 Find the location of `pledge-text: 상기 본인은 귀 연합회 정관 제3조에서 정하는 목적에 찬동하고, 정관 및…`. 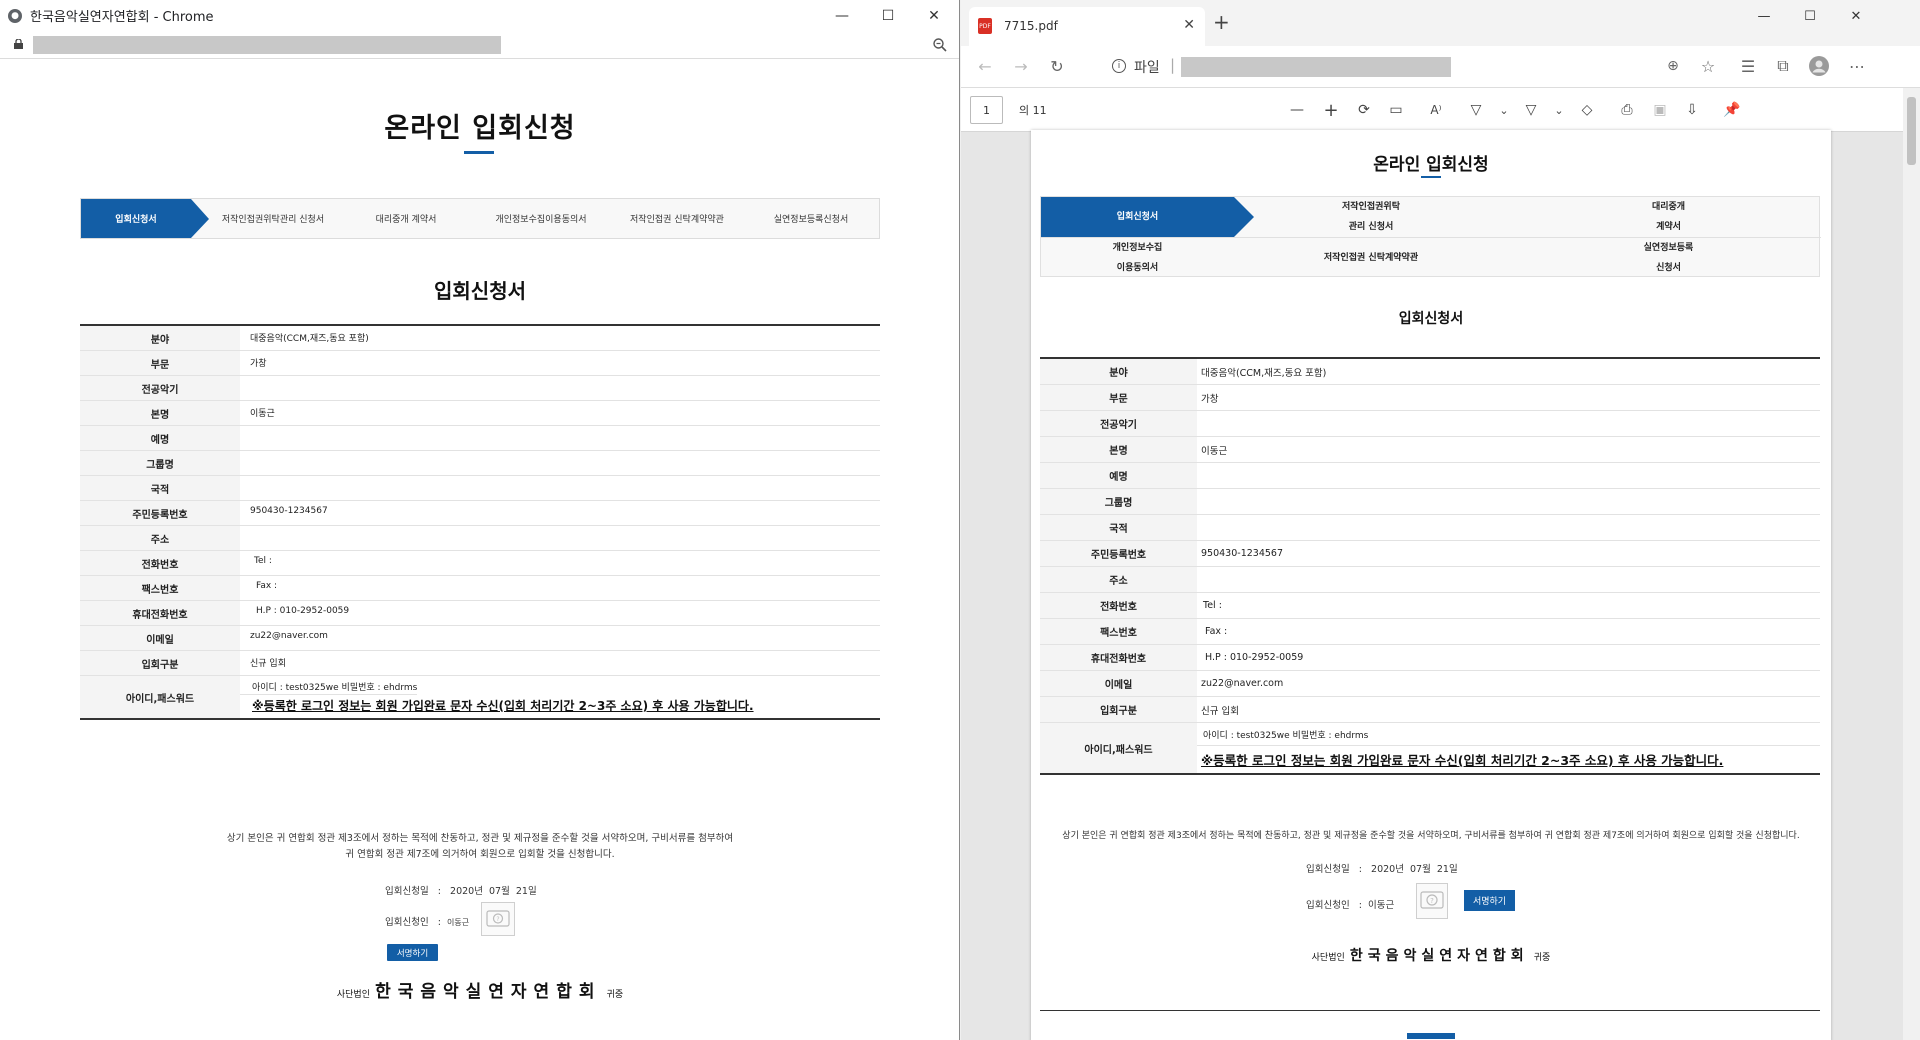

pledge-text: 상기 본인은 귀 연합회 정관 제3조에서 정하는 목적에 찬동하고, 정관 및… is located at coordinates (479, 847).